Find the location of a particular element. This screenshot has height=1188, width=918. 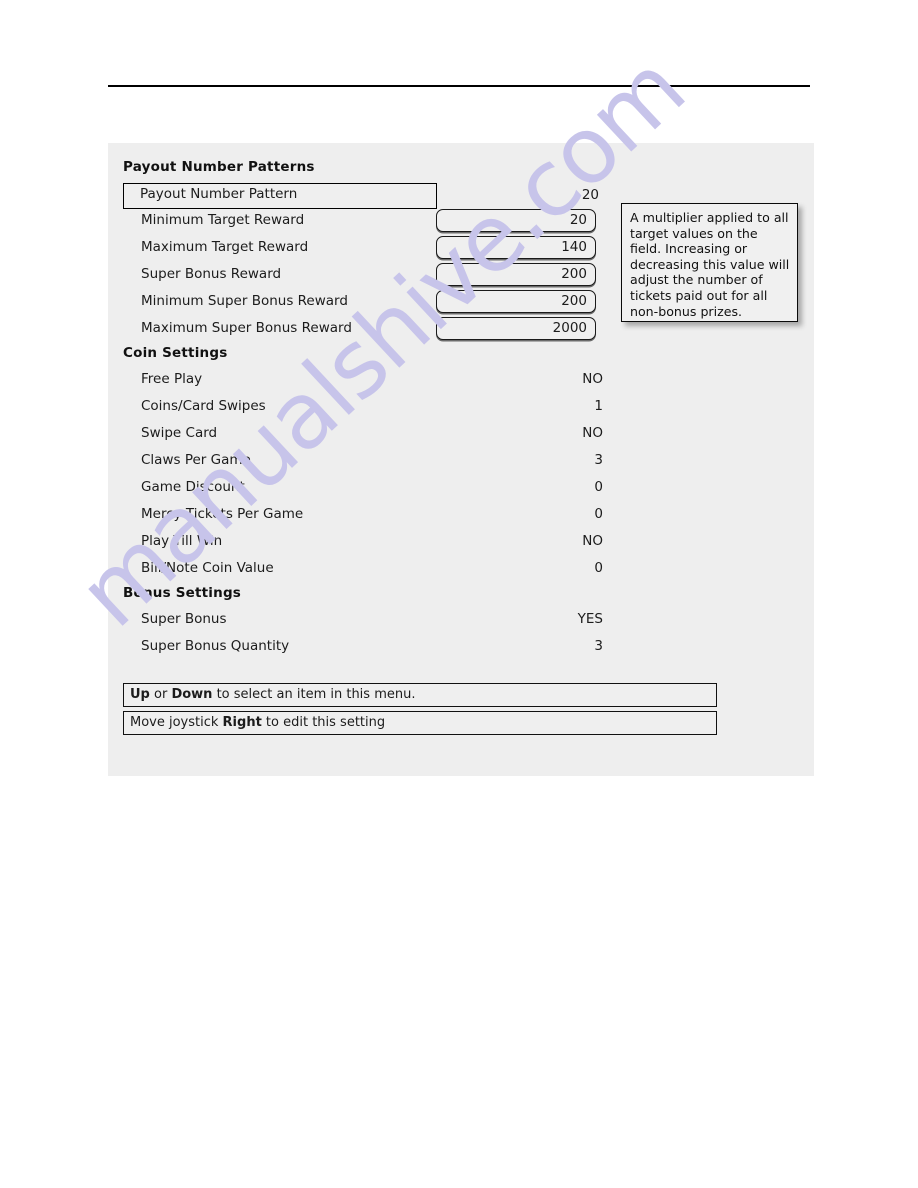

setting-label: Bill/Note Coin Value is located at coordinates (207, 568).